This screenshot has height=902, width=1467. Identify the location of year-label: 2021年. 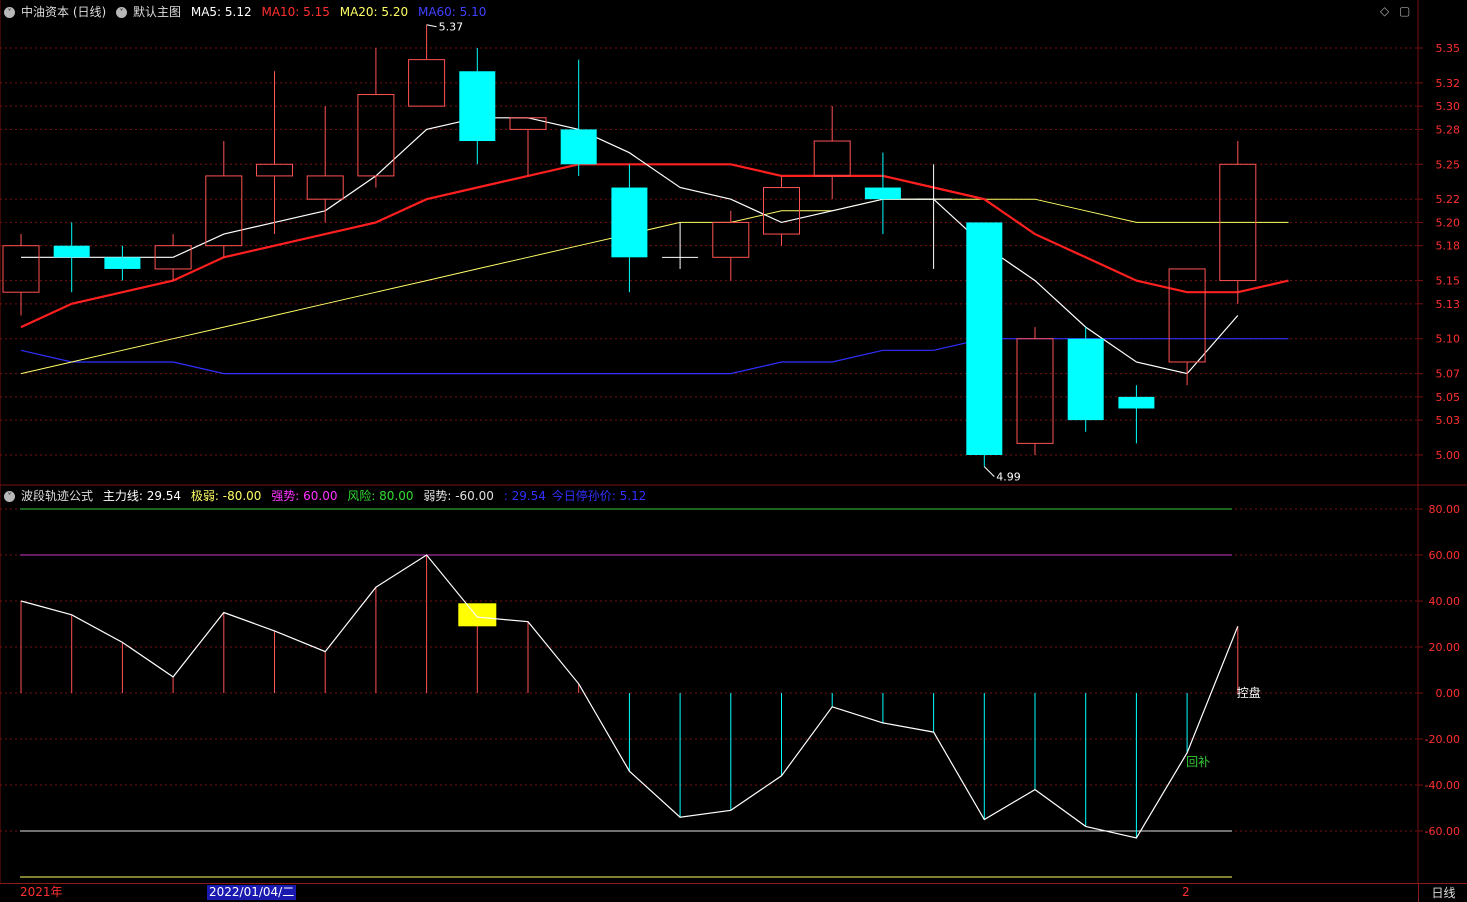
(41, 892).